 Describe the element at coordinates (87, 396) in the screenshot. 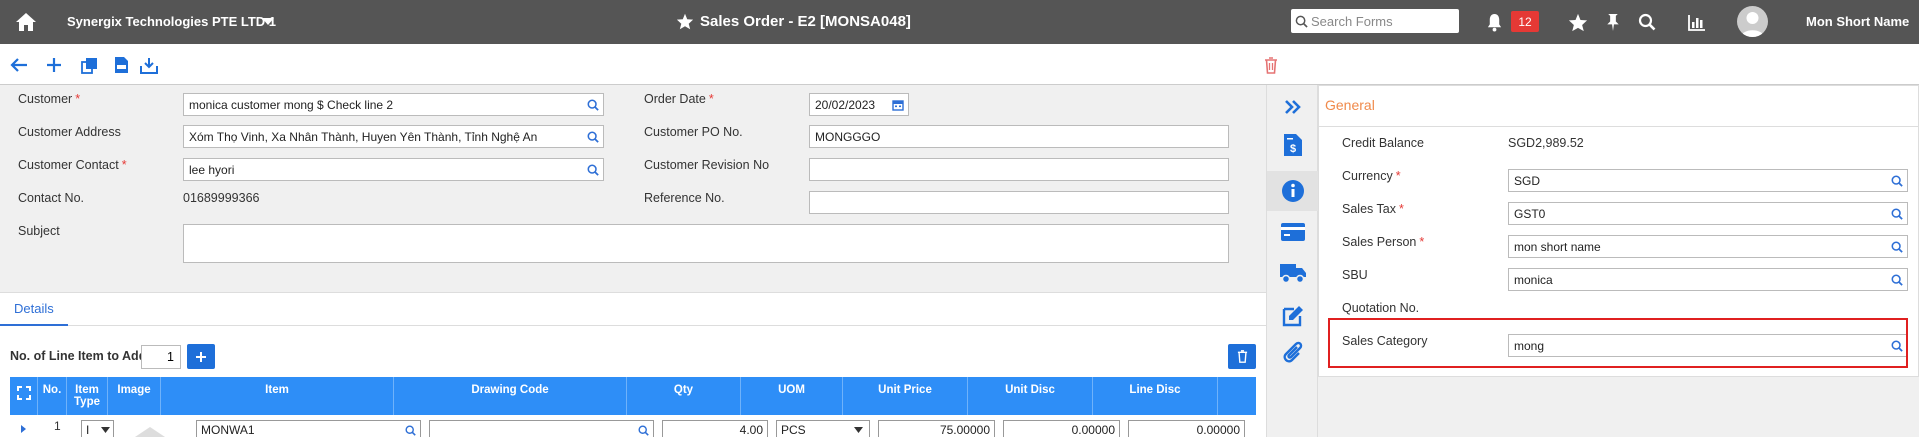

I see `column-header-item-type: Item Type` at that location.